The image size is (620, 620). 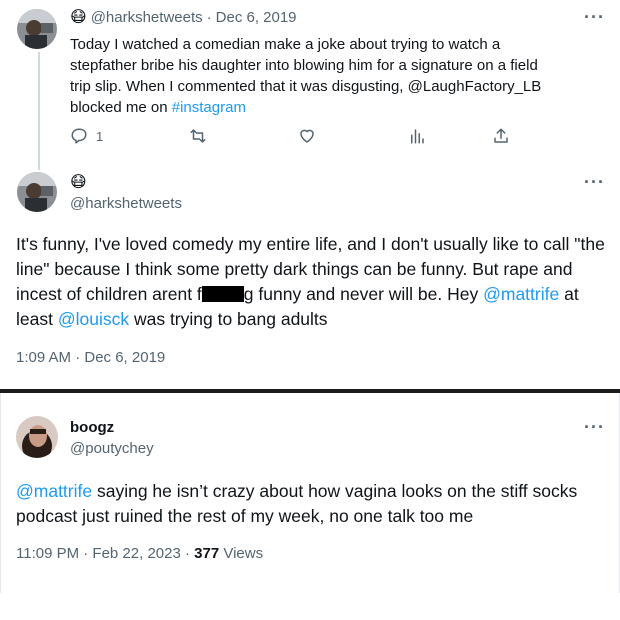 I want to click on views-count: 377, so click(x=207, y=553).